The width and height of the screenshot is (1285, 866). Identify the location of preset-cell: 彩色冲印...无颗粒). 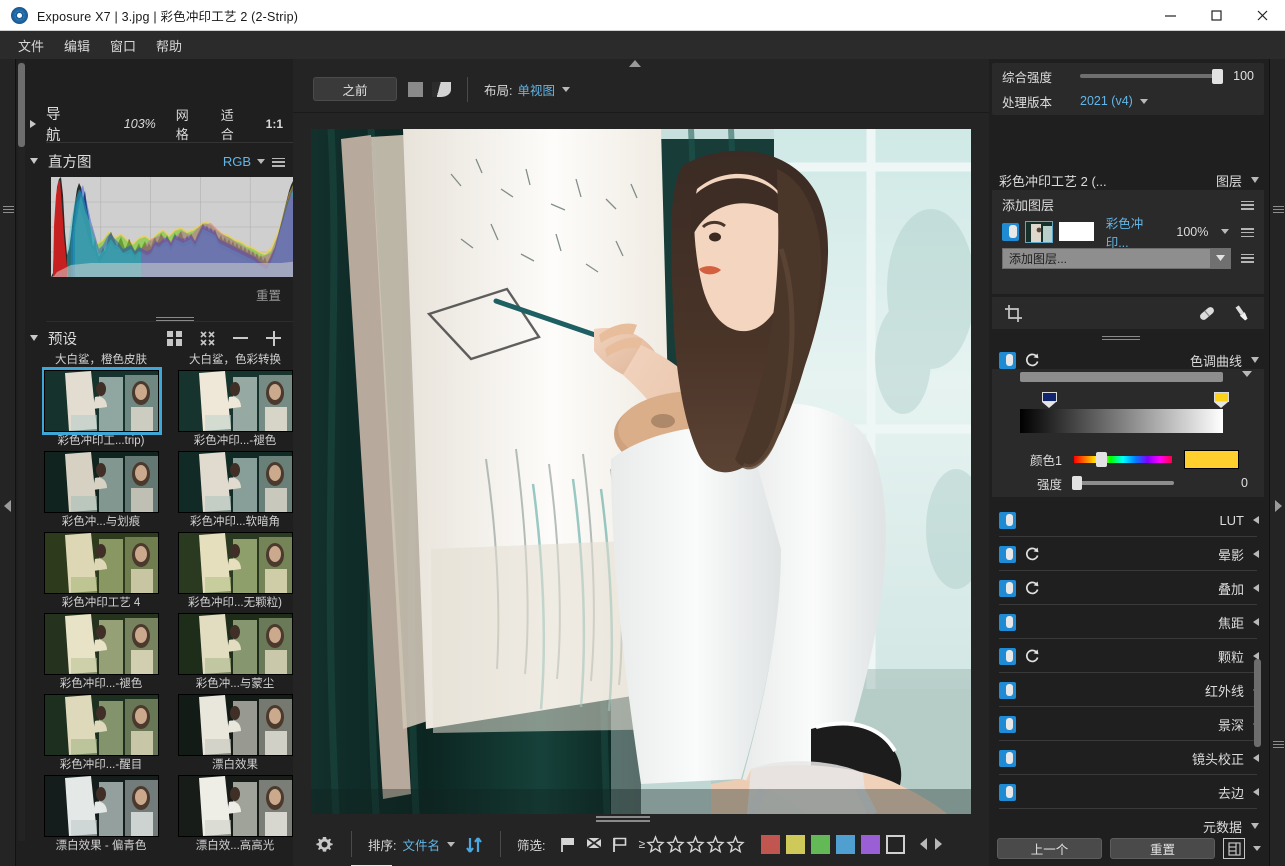
(235, 572).